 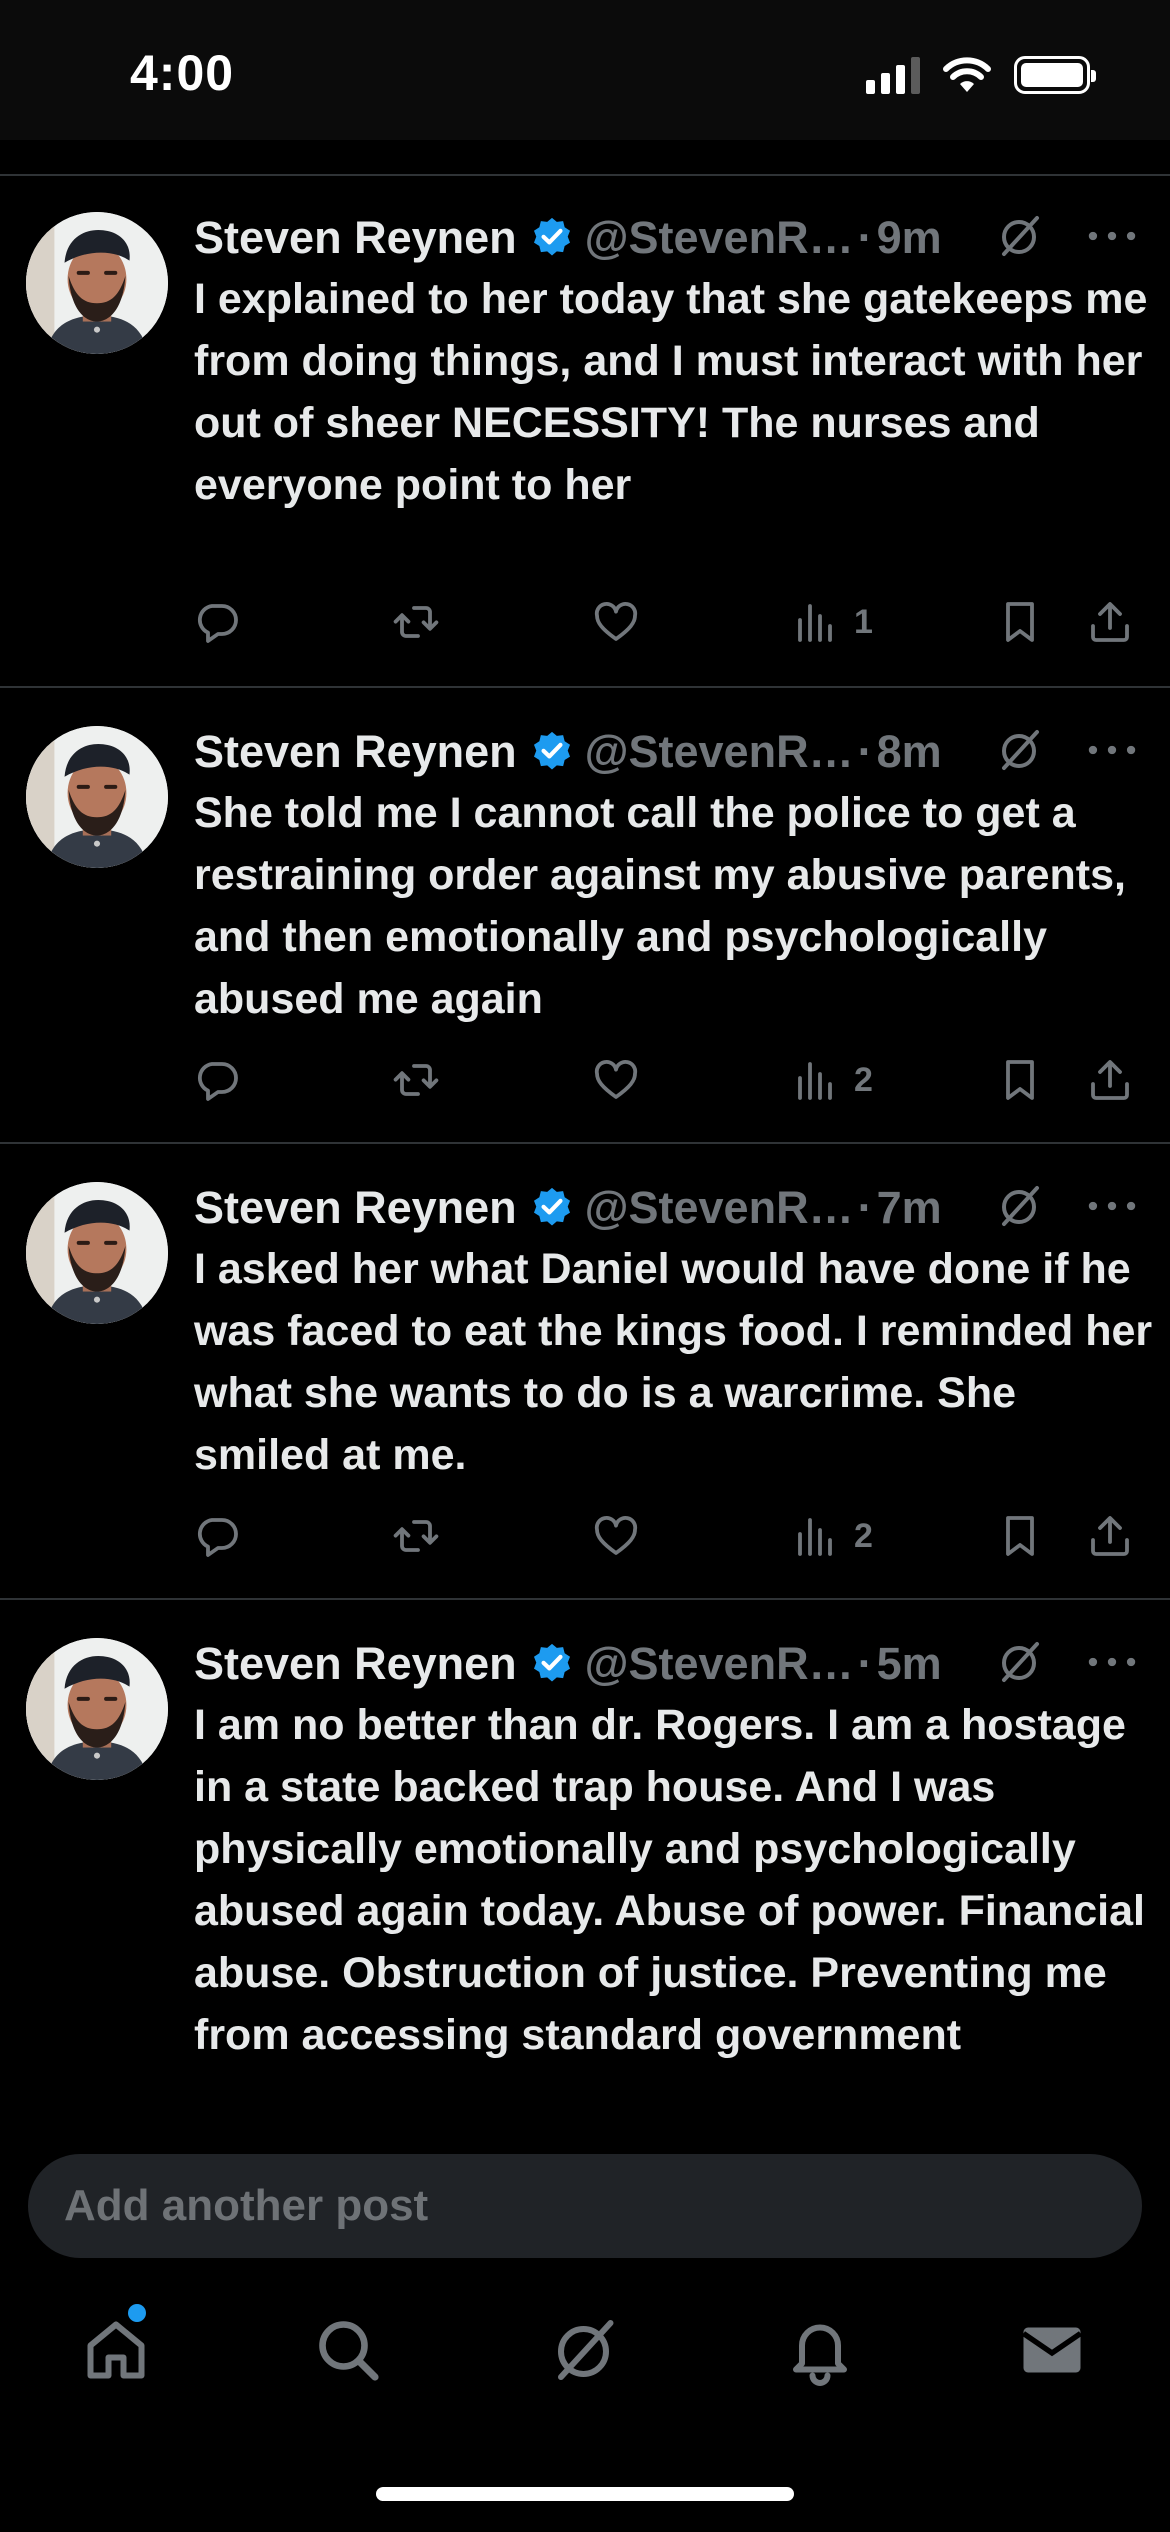 I want to click on status-icons, so click(x=981, y=75).